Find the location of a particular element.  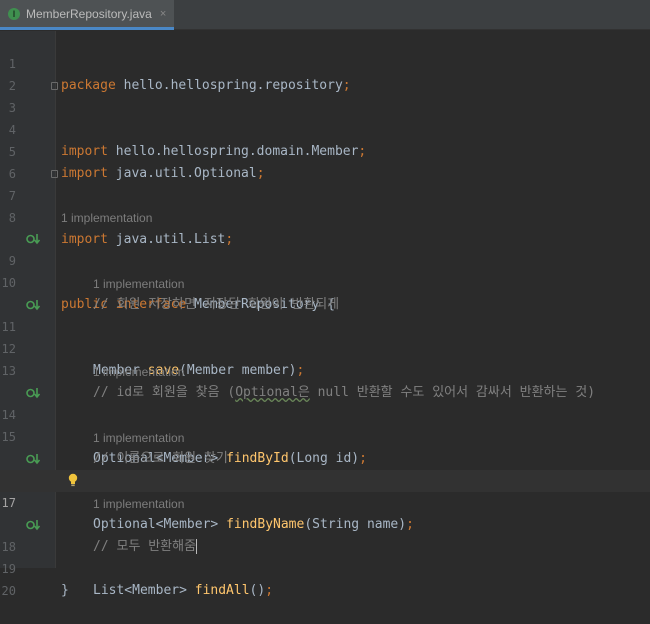

code-line: 11 Member save(Member member); is located at coordinates (325, 336).